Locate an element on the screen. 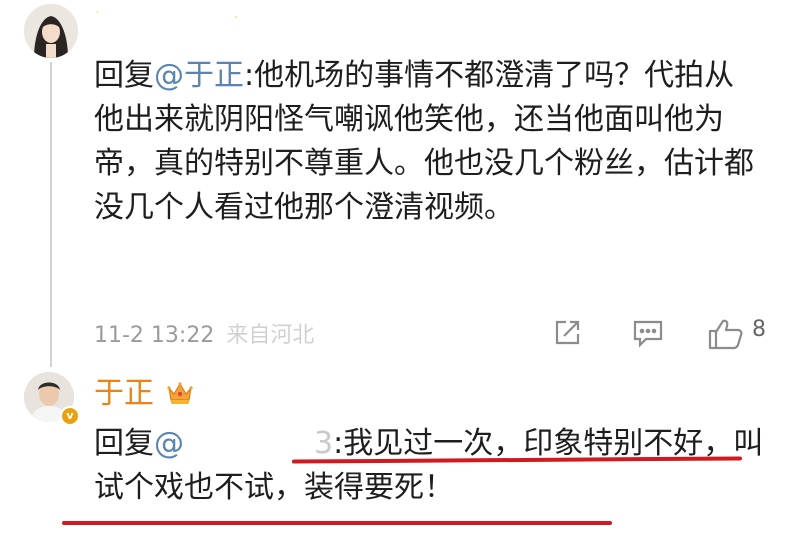 Image resolution: width=799 pixels, height=539 pixels. blurred-username: ˙ · is located at coordinates (166, 18).